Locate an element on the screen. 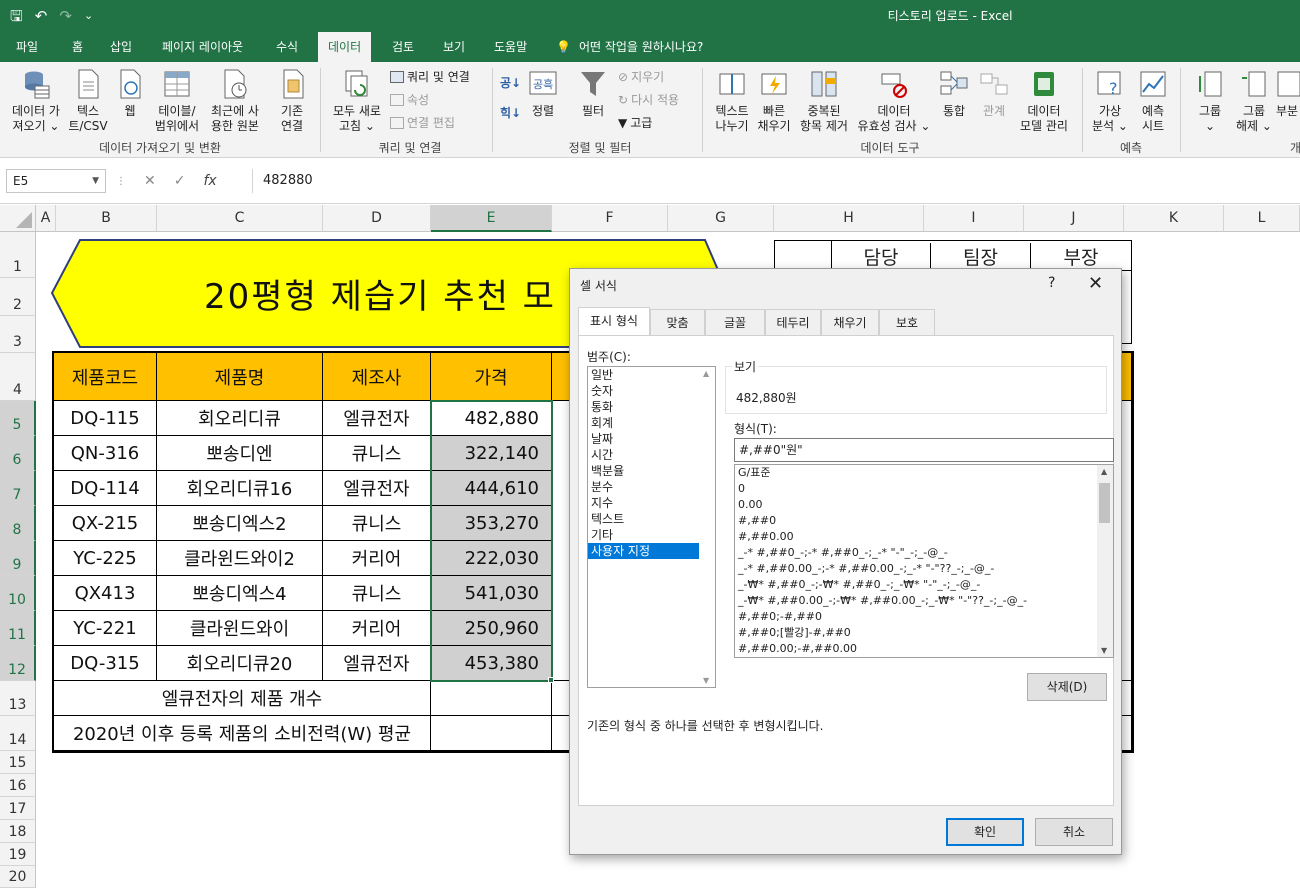 This screenshot has width=1300, height=888. table-cell: QN-316 is located at coordinates (105, 453).